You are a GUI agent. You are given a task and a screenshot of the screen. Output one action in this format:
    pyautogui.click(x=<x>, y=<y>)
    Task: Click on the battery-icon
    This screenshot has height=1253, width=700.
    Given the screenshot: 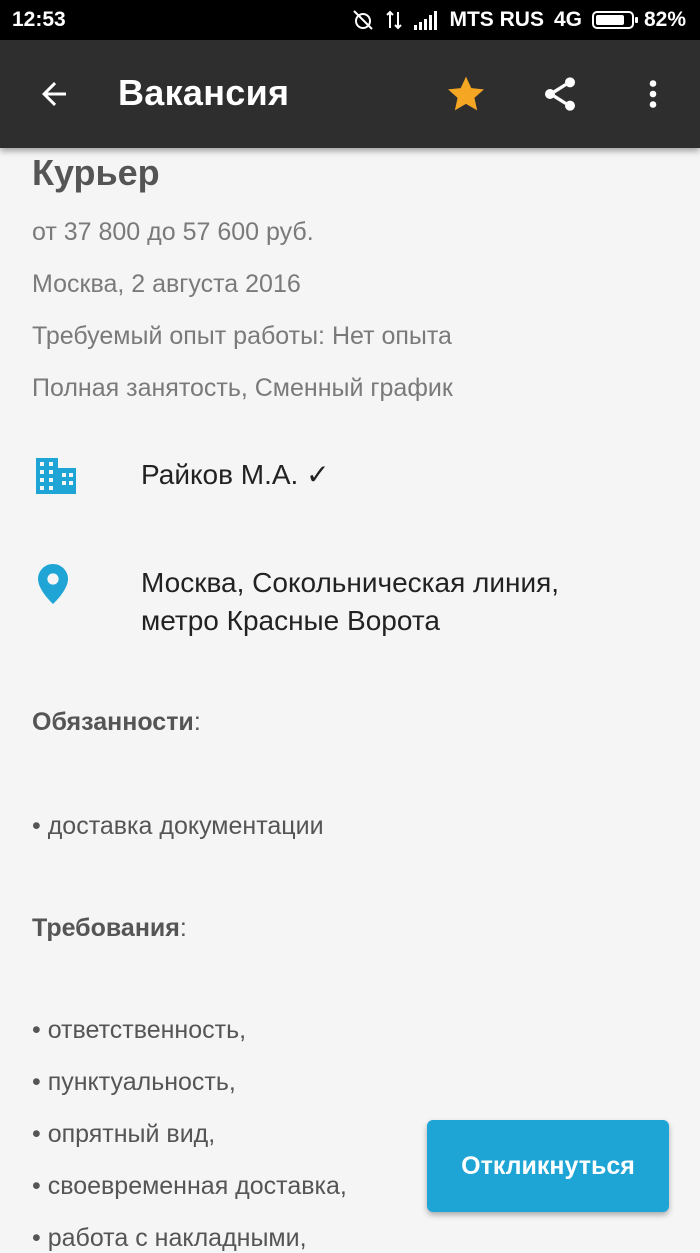 What is the action you would take?
    pyautogui.click(x=614, y=20)
    